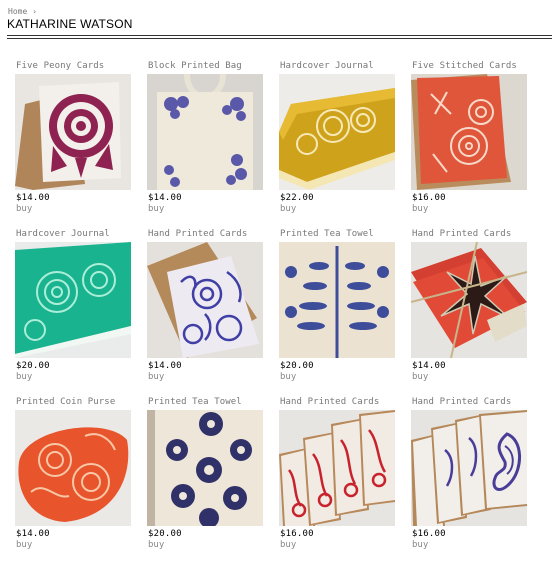 The width and height of the screenshot is (552, 562). I want to click on teal-journal-image, so click(73, 300).